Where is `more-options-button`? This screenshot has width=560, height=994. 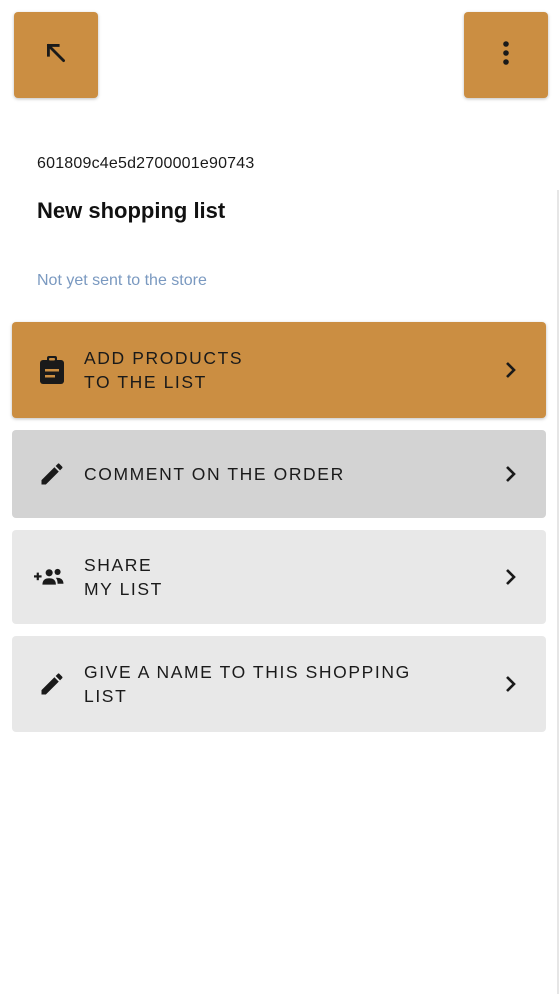 more-options-button is located at coordinates (506, 55).